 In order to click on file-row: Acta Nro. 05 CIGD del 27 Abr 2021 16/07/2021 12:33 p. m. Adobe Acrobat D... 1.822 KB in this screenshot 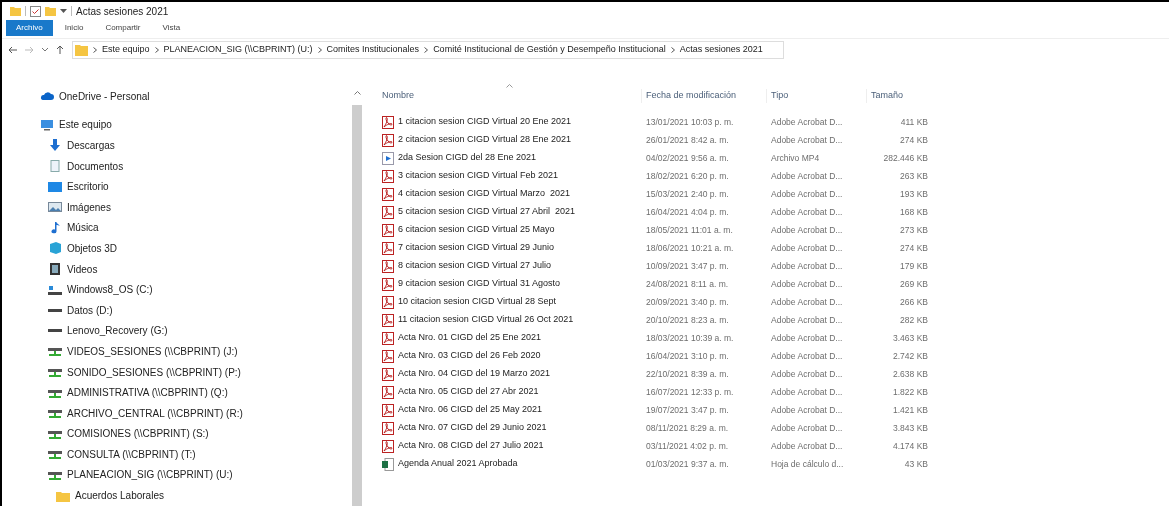, I will do `click(654, 392)`.